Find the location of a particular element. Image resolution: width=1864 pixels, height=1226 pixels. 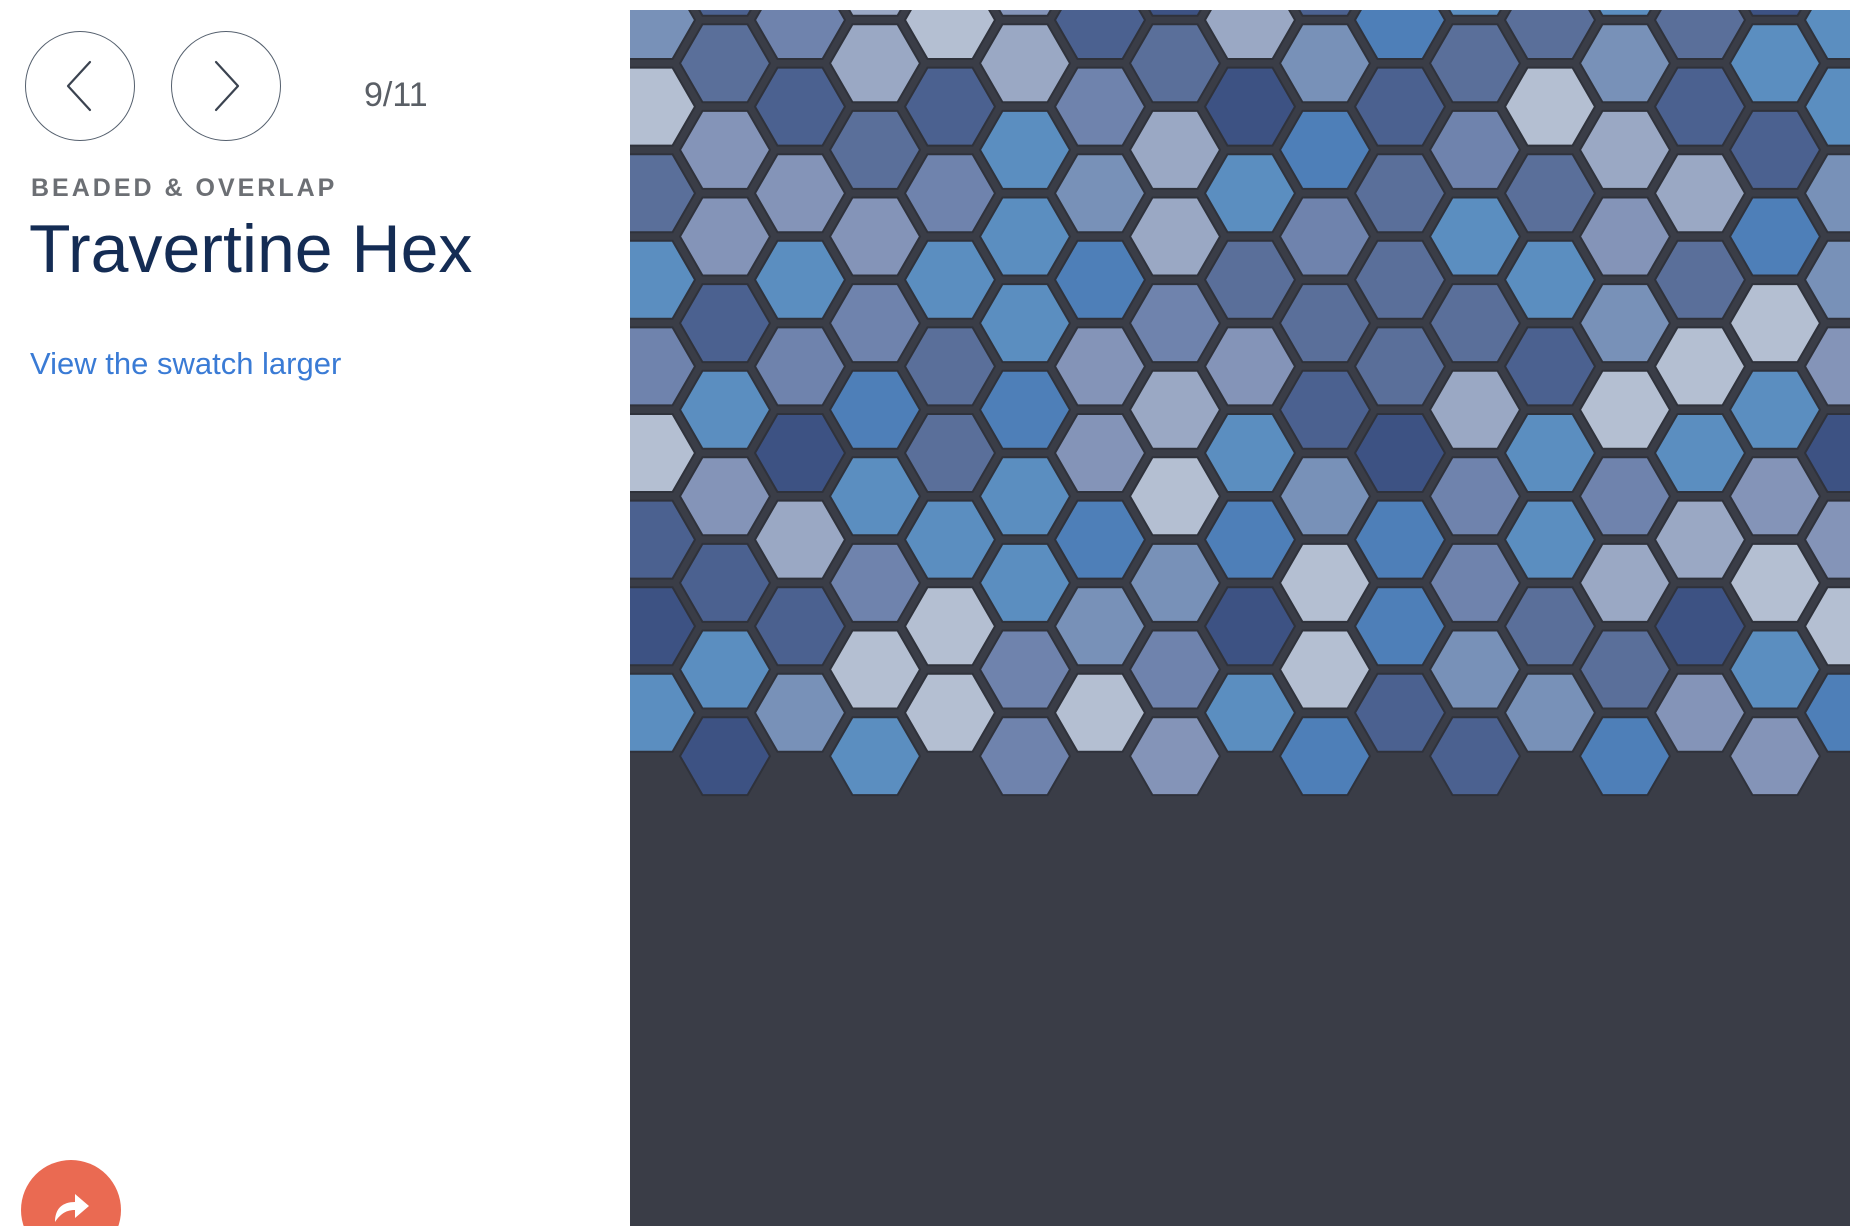

slide-counter: 9/11 is located at coordinates (396, 95).